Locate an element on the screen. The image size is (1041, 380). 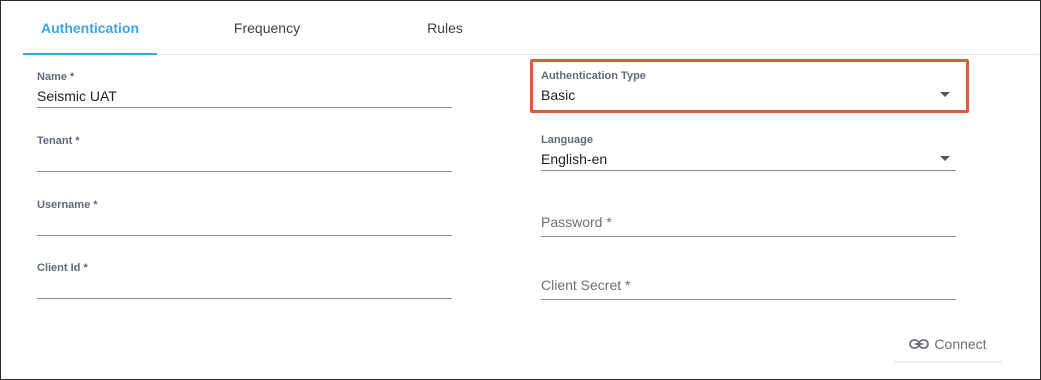
tab-bar: Authentication Frequency Rules is located at coordinates (531, 28).